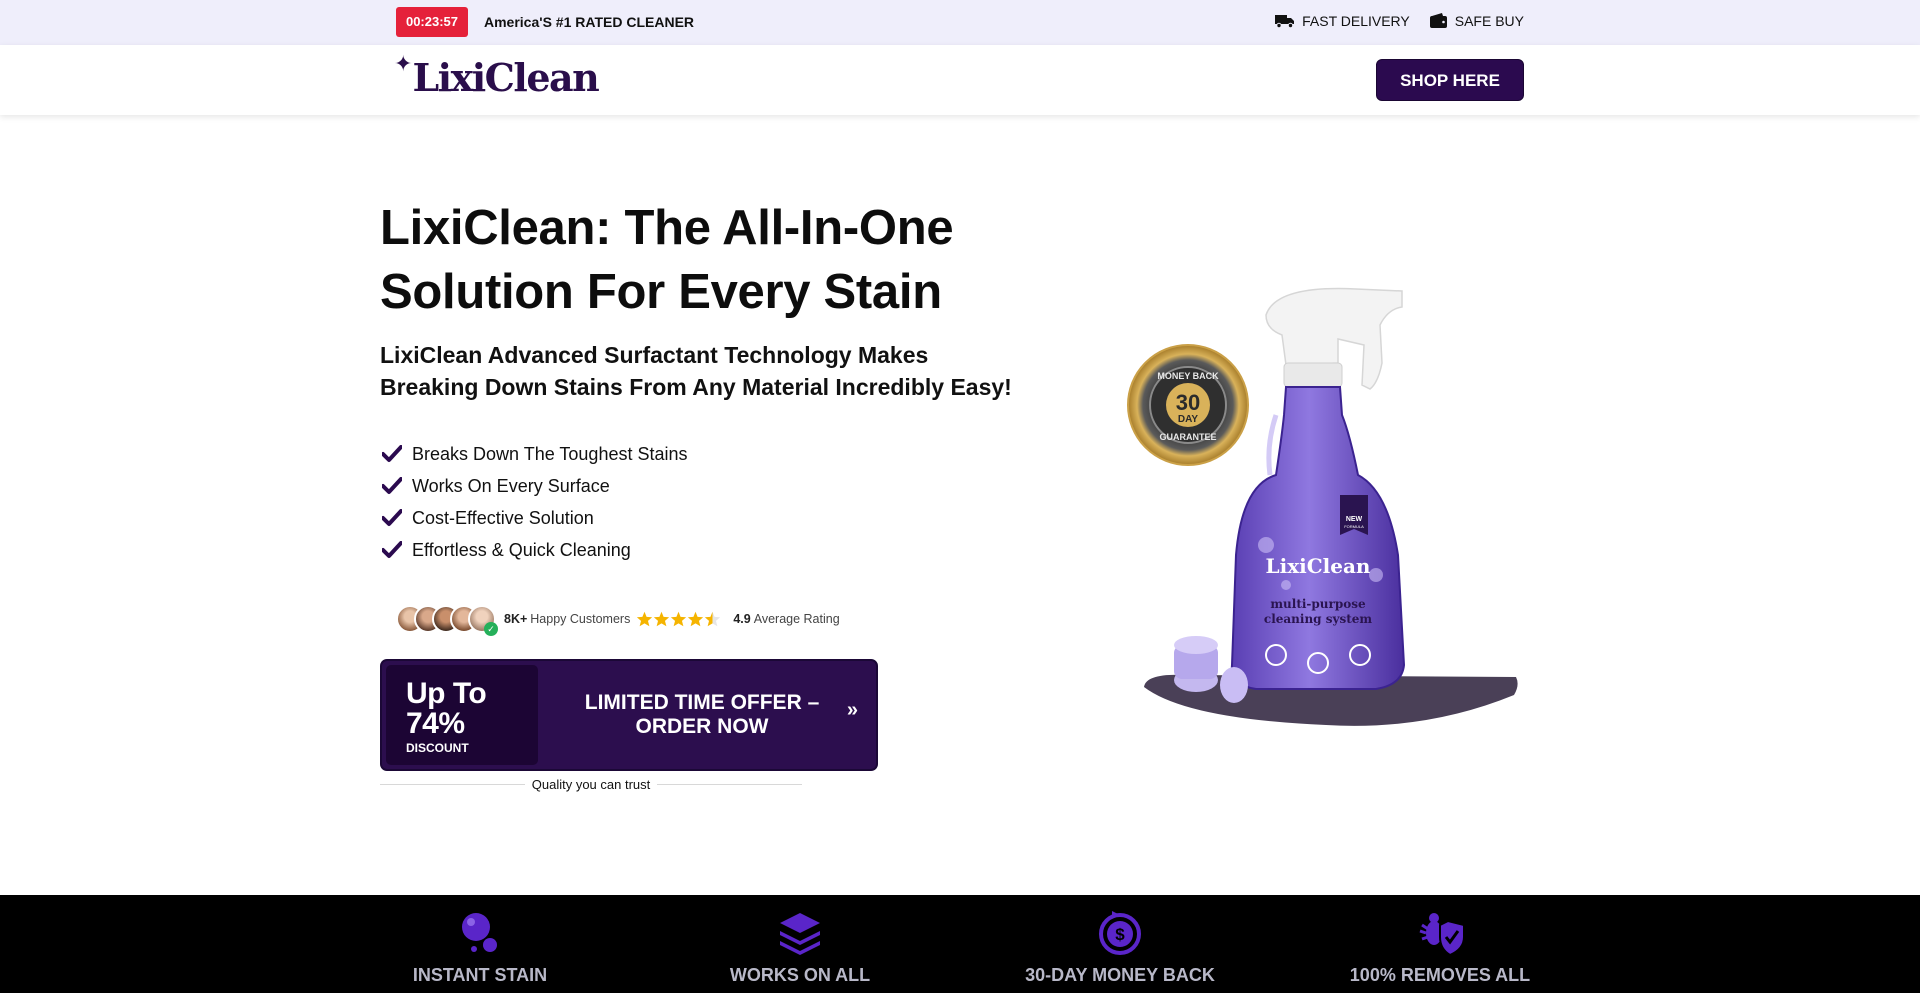 This screenshot has width=1920, height=993. I want to click on quality-text: Quality you can trust, so click(591, 784).